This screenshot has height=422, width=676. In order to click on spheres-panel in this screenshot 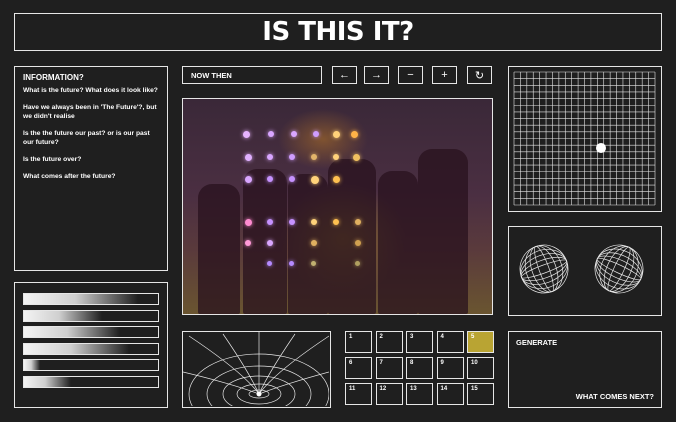, I will do `click(585, 271)`.